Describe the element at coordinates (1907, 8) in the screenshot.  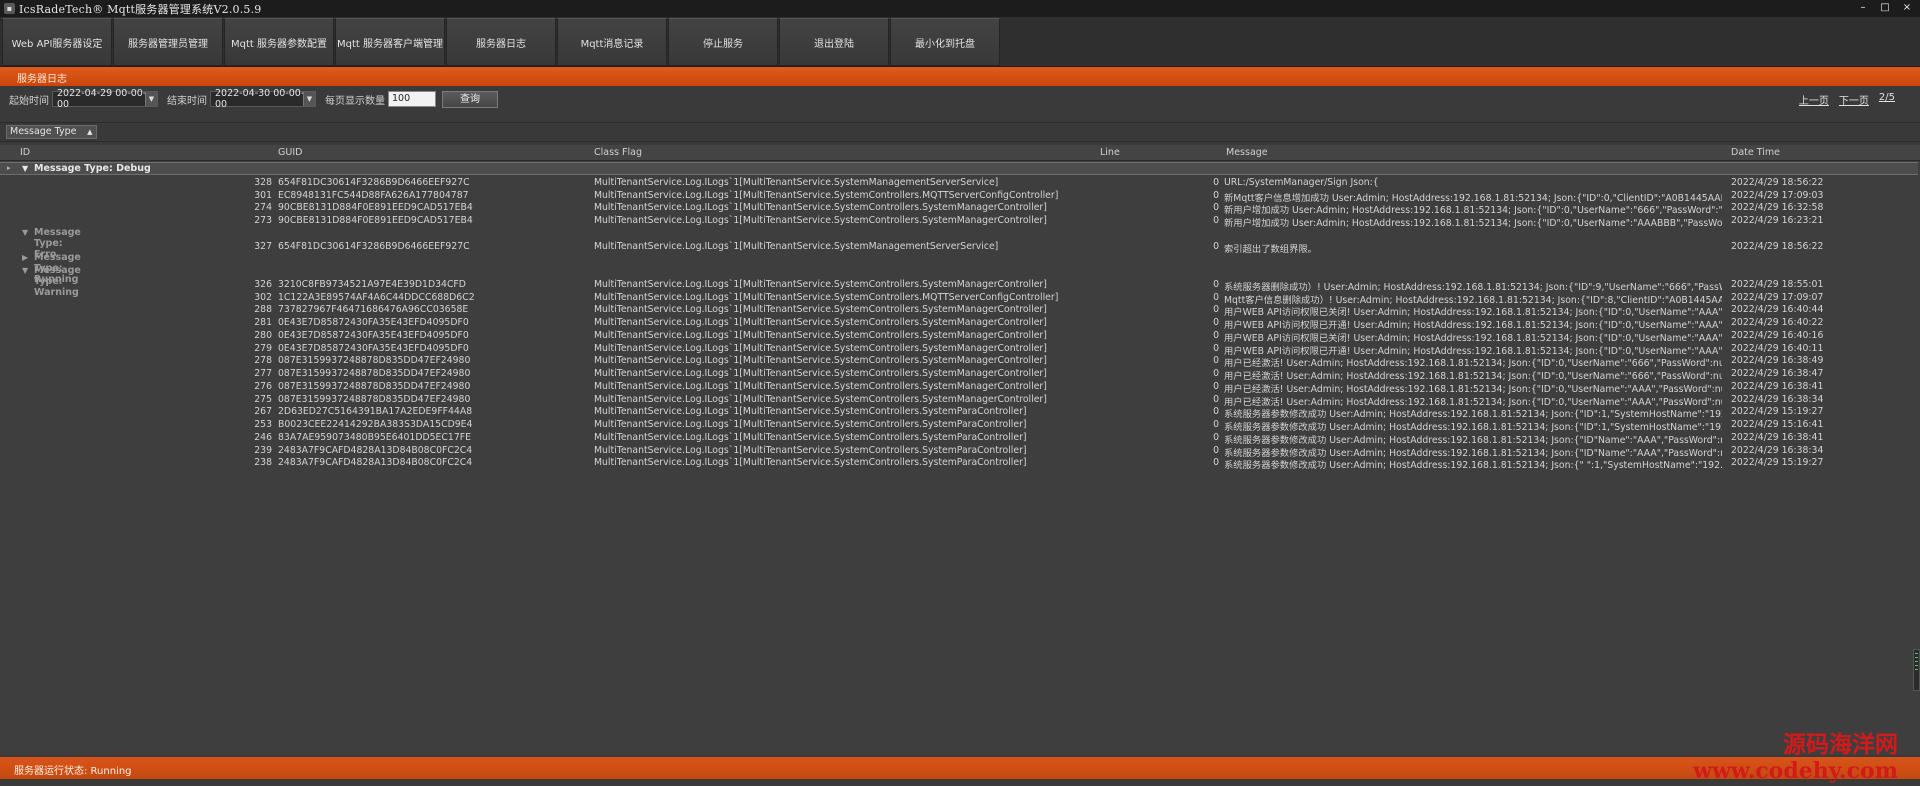
I see `close-icon: ×` at that location.